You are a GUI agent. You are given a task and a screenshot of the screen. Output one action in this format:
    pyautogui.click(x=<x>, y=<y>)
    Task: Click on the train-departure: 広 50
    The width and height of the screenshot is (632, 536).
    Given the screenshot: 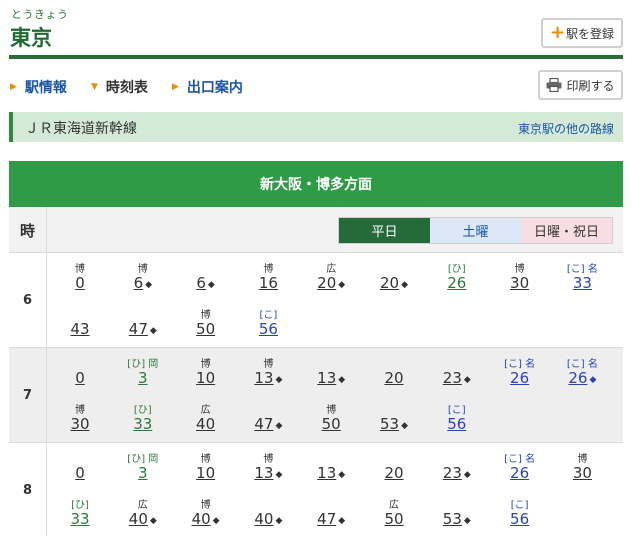 What is the action you would take?
    pyautogui.click(x=394, y=512)
    